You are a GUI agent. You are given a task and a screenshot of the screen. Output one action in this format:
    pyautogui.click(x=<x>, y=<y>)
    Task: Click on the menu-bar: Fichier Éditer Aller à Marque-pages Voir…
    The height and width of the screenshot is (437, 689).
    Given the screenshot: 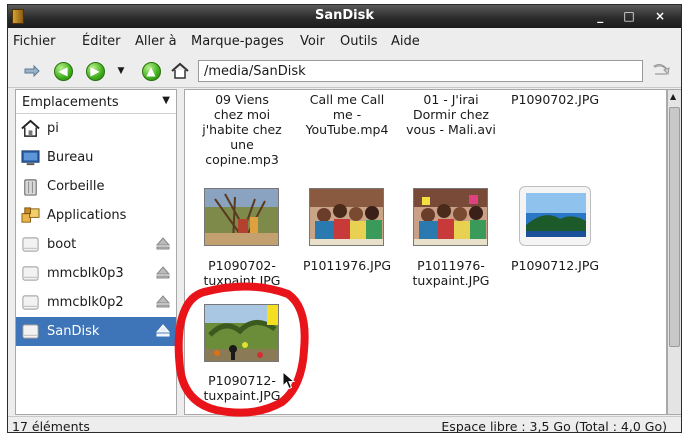 What is the action you would take?
    pyautogui.click(x=344, y=41)
    